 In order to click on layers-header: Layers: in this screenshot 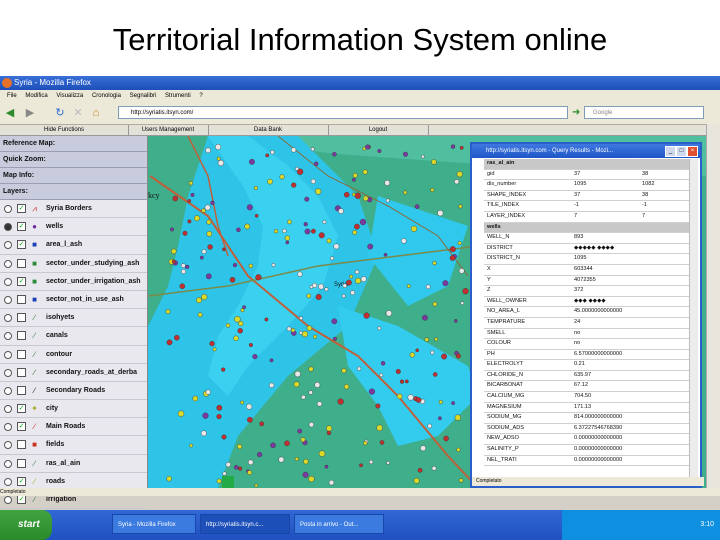, I will do `click(73, 192)`.